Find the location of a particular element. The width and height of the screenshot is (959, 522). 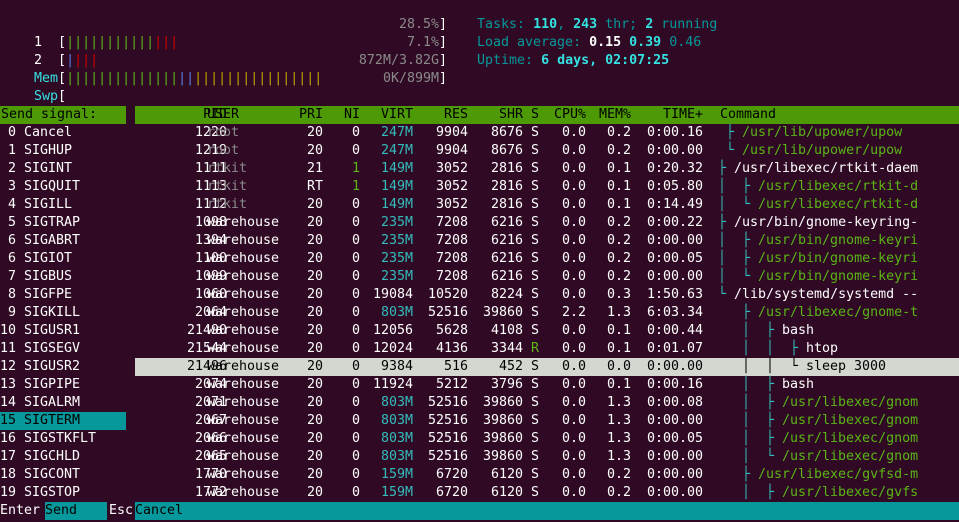

signal-item: 0 Cancel is located at coordinates (67, 133).